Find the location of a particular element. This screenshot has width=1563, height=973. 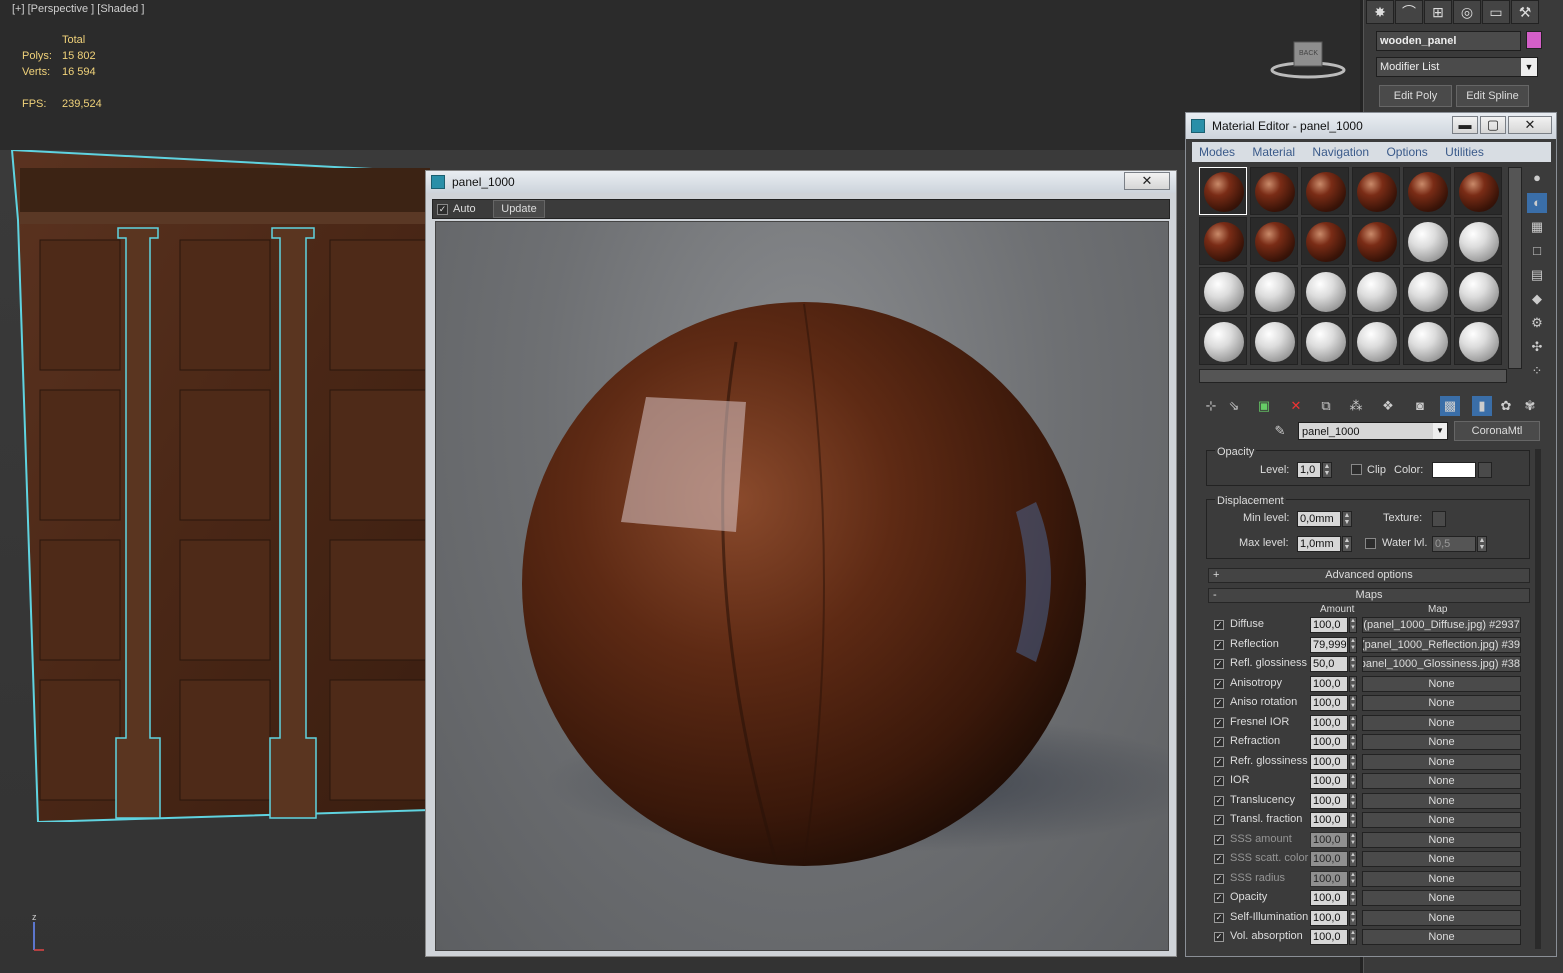

utilities-tab-icon: ⚒ is located at coordinates (1525, 12).